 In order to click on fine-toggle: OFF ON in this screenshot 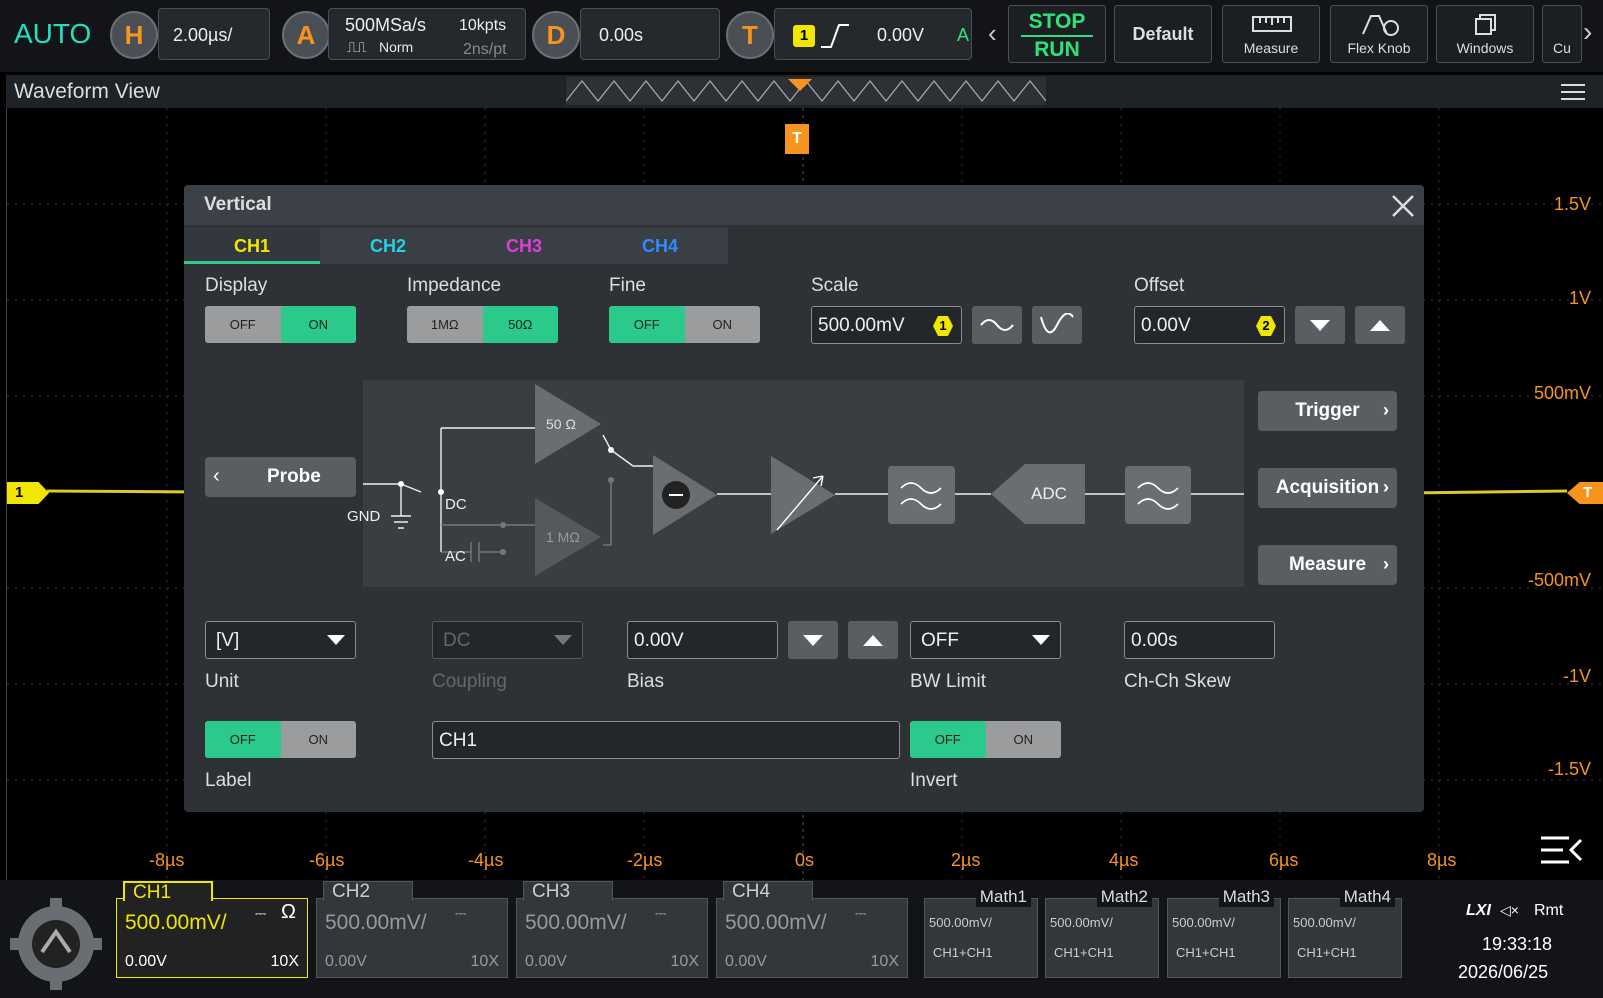, I will do `click(684, 324)`.